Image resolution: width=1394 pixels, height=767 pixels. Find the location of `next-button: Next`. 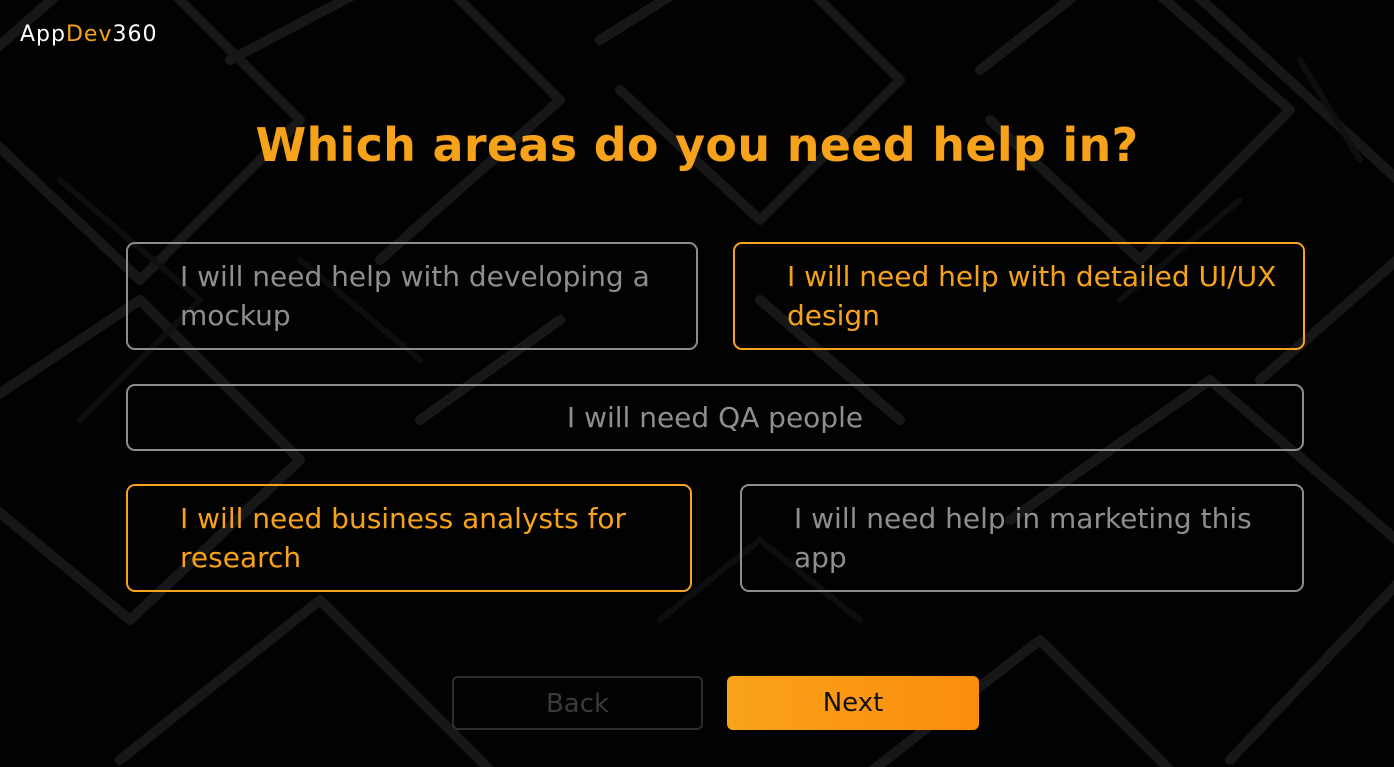

next-button: Next is located at coordinates (853, 703).